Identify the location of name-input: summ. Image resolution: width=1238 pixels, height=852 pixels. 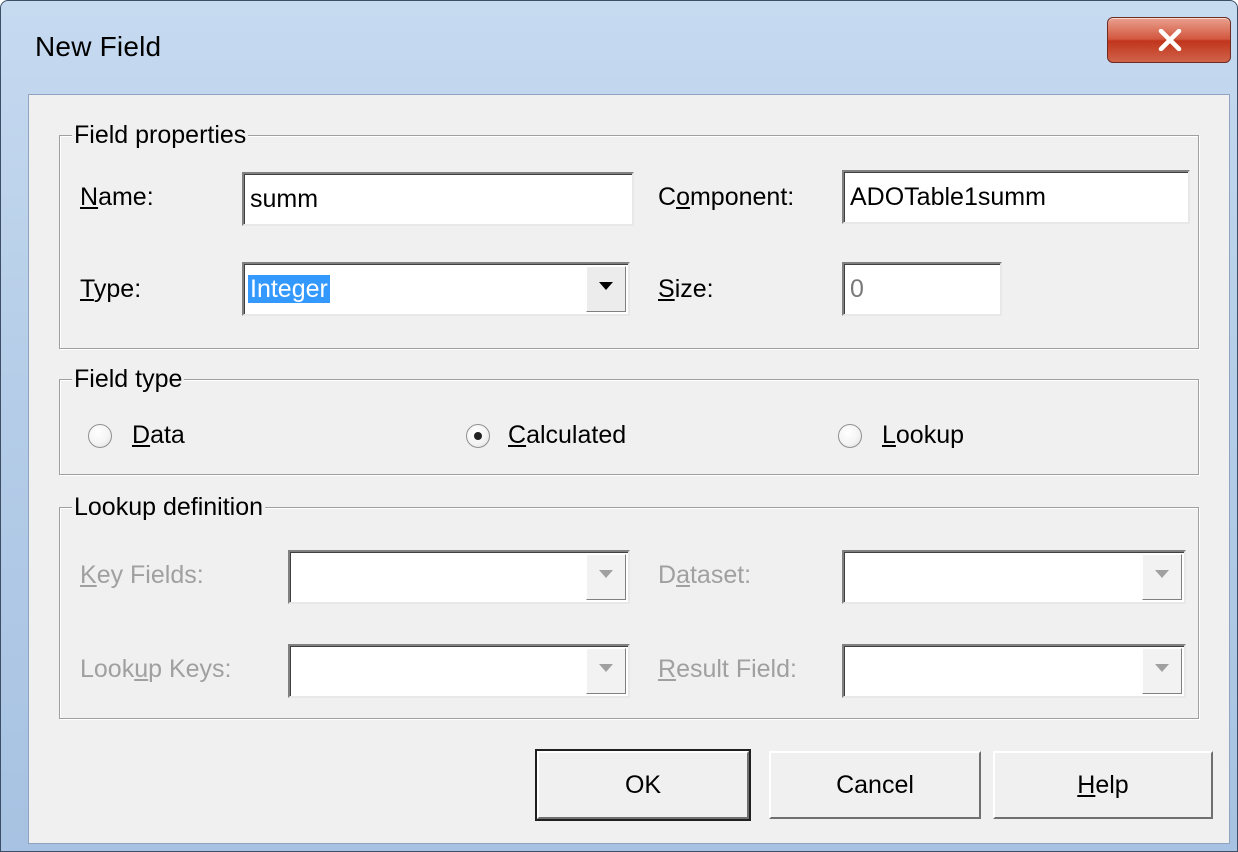
(438, 199).